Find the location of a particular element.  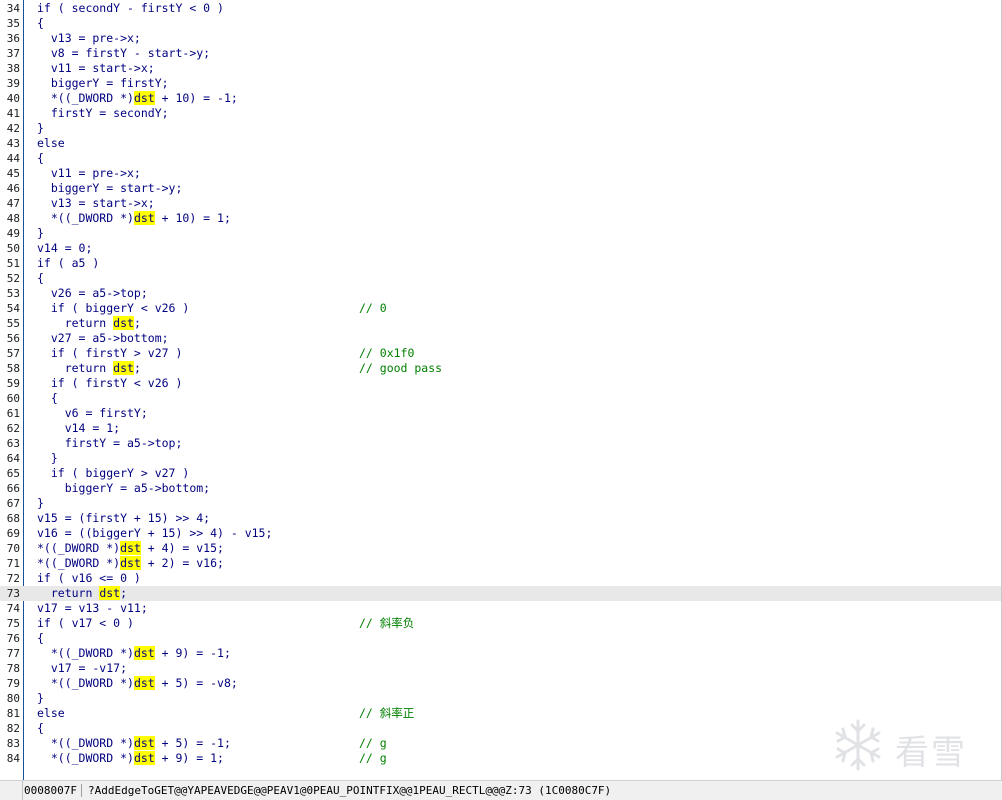

code-line: 47 v13 = start->x; is located at coordinates (500, 203).